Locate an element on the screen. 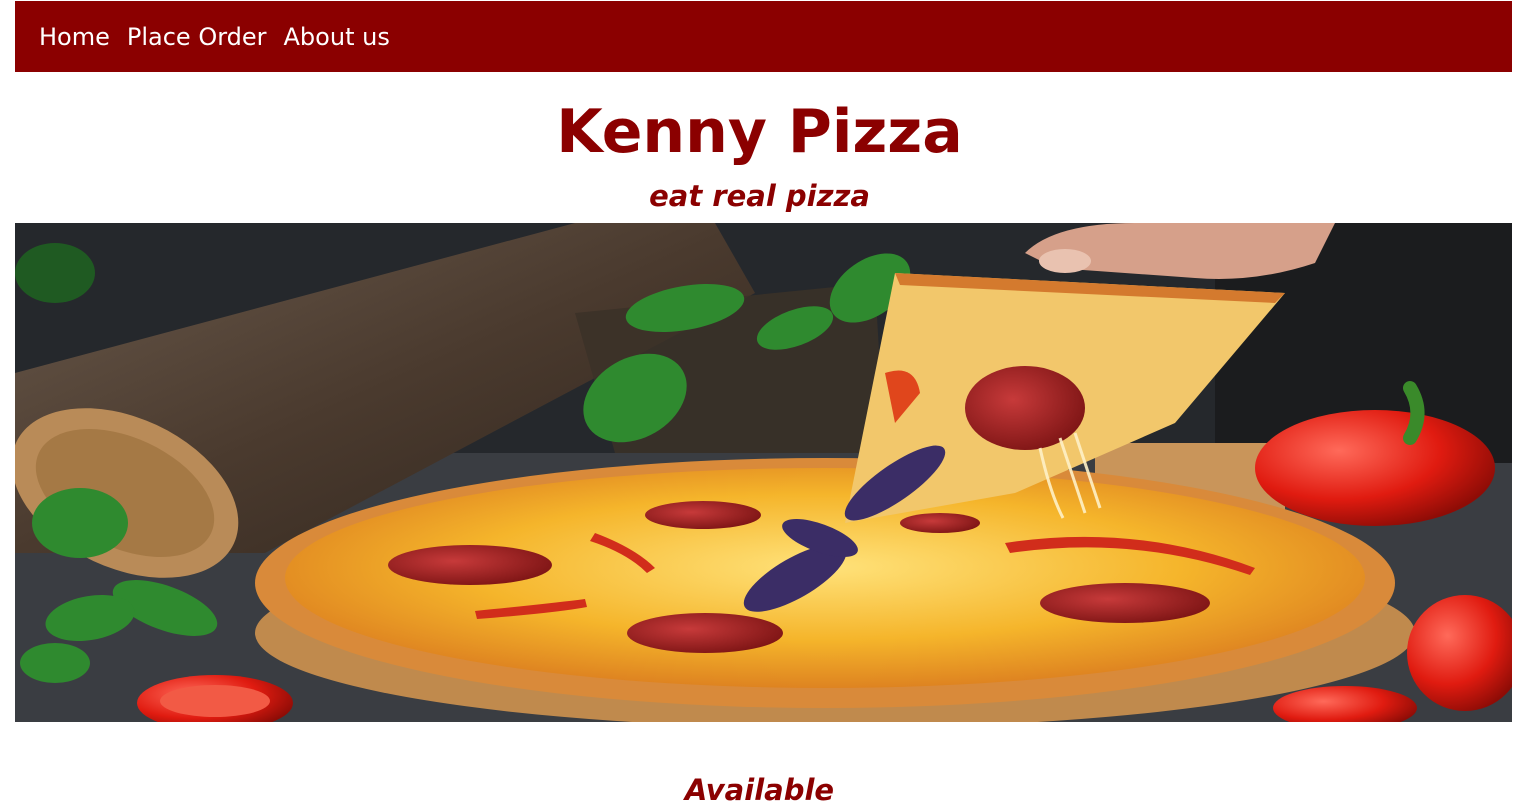 This screenshot has height=809, width=1519. nav-place-order-link: Place Order is located at coordinates (197, 37).